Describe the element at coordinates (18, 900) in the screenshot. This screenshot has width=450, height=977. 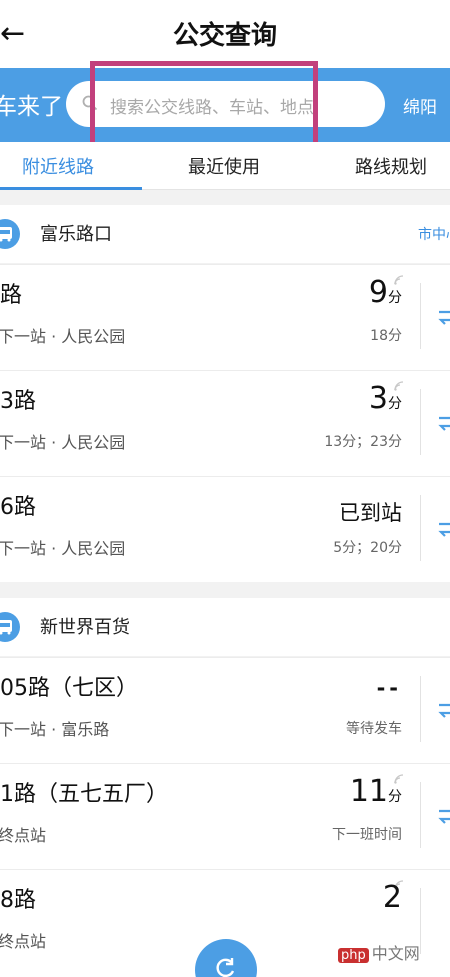
I see `route-name: 68路` at that location.